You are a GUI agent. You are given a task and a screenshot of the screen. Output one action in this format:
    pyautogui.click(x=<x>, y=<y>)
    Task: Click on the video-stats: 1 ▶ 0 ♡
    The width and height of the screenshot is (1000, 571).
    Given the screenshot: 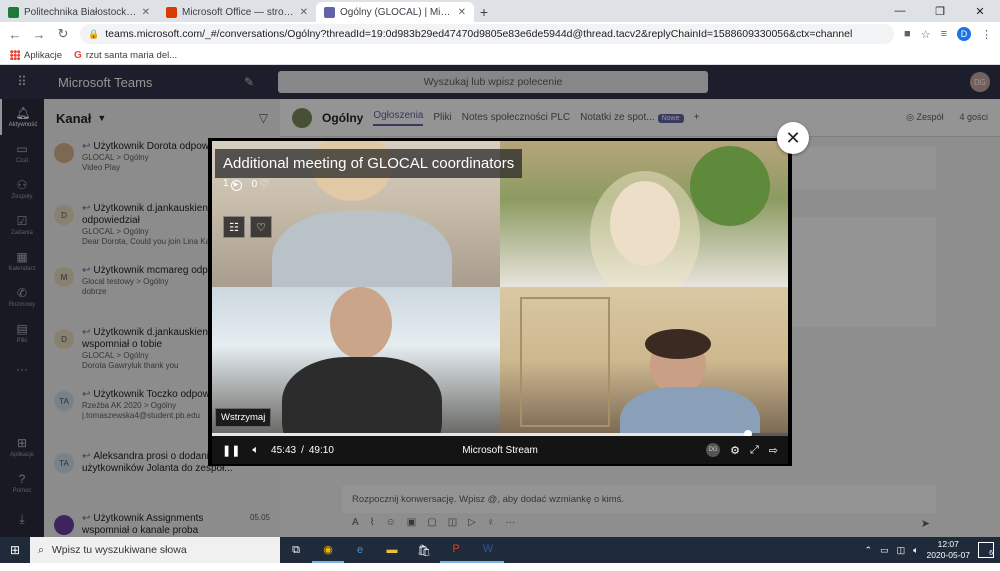 What is the action you would take?
    pyautogui.click(x=246, y=184)
    